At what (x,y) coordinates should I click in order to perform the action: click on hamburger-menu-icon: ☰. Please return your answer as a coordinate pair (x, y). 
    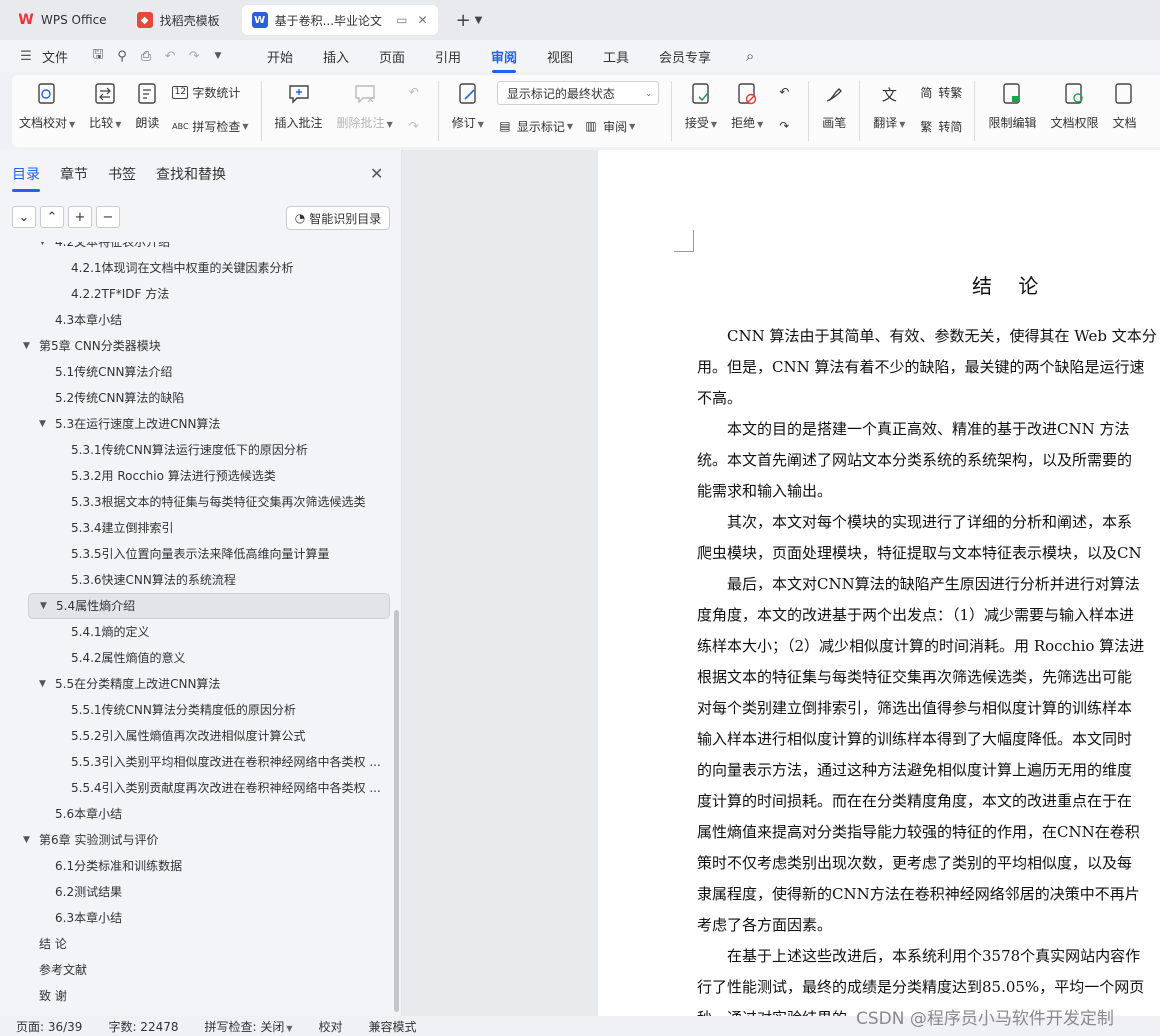
    Looking at the image, I should click on (26, 56).